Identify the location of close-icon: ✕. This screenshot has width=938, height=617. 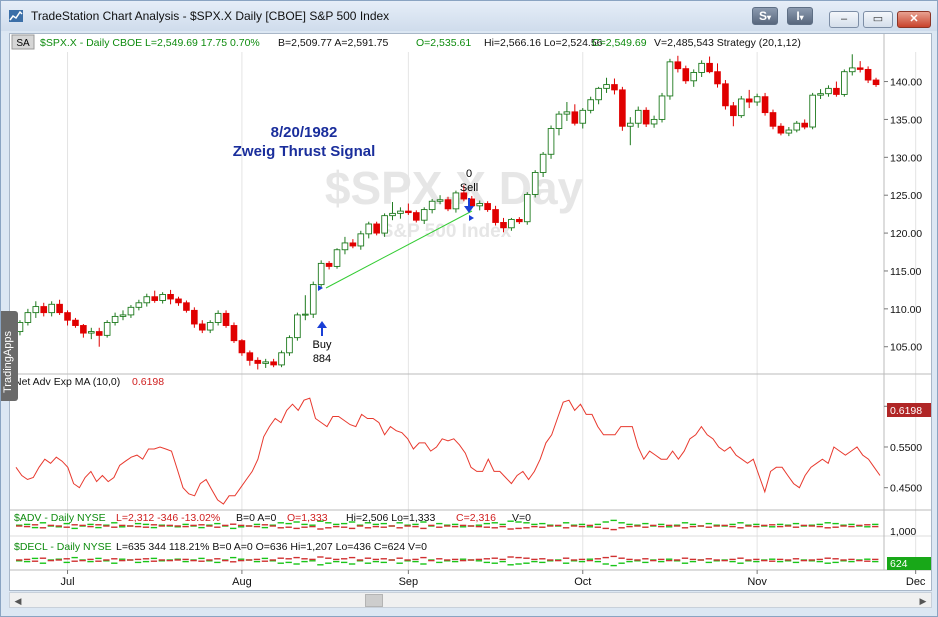
(914, 19).